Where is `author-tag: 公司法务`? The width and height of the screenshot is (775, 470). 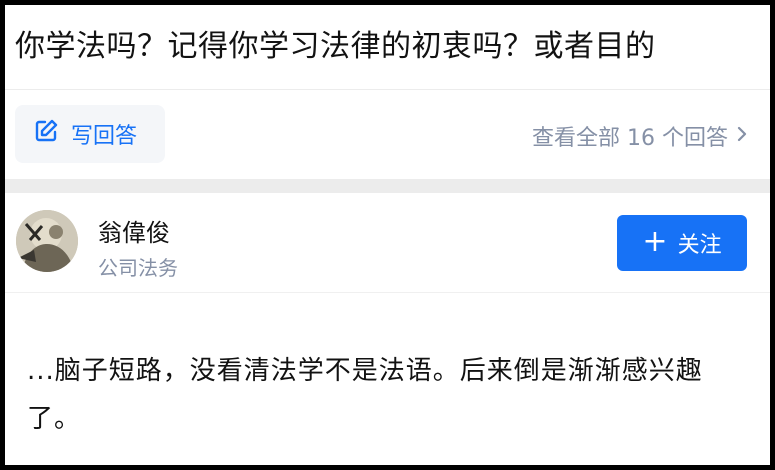 author-tag: 公司法务 is located at coordinates (138, 268).